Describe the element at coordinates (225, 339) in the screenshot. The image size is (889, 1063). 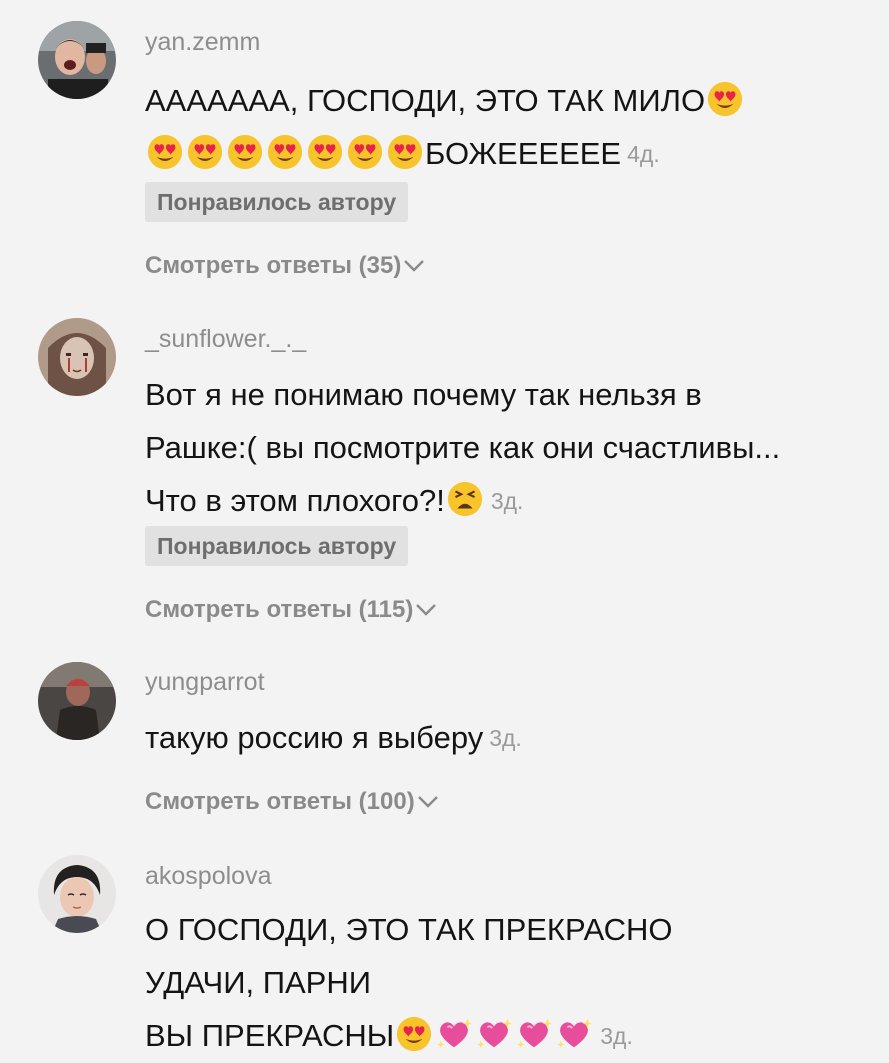
I see `comment-username: _sunflower._._` at that location.